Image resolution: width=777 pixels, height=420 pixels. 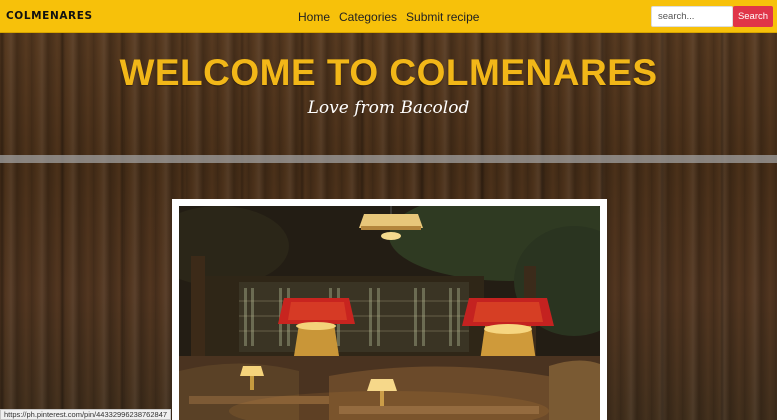 I want to click on nav-link-submit-recipe: Submit recipe, so click(x=442, y=17).